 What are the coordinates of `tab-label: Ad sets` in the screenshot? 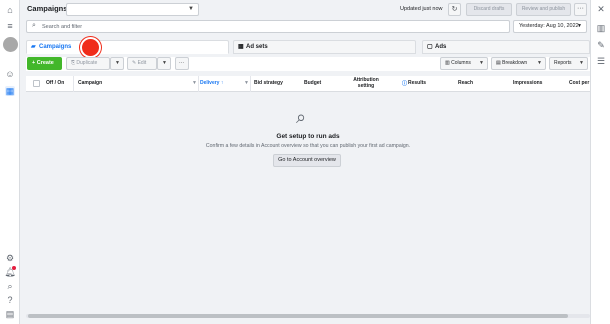 It's located at (257, 47).